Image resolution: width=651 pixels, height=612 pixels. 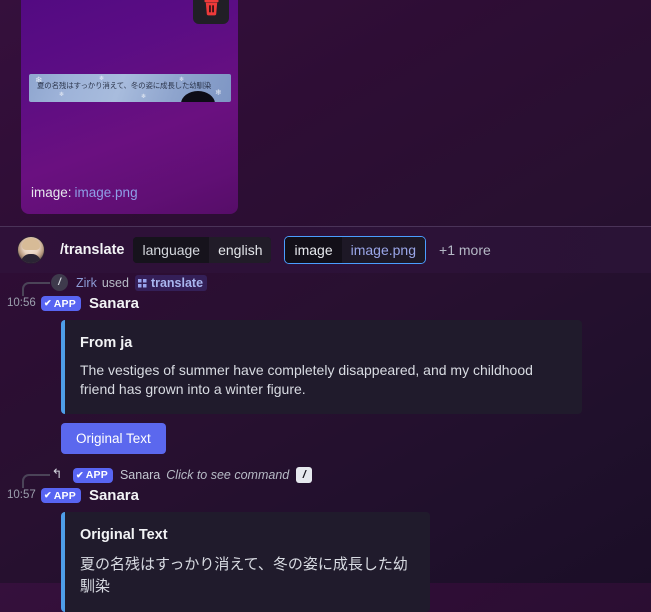 What do you see at coordinates (198, 96) in the screenshot?
I see `thumbnail-silhouette` at bounding box center [198, 96].